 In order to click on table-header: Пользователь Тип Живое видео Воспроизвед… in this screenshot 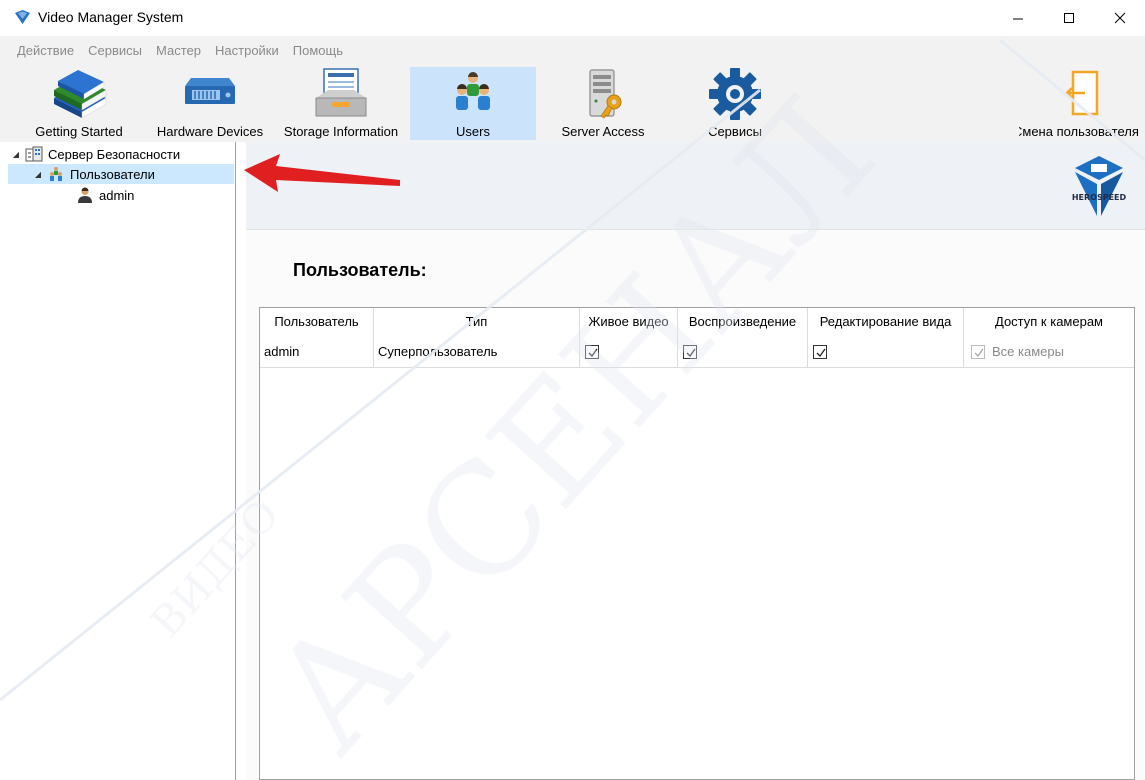, I will do `click(697, 322)`.